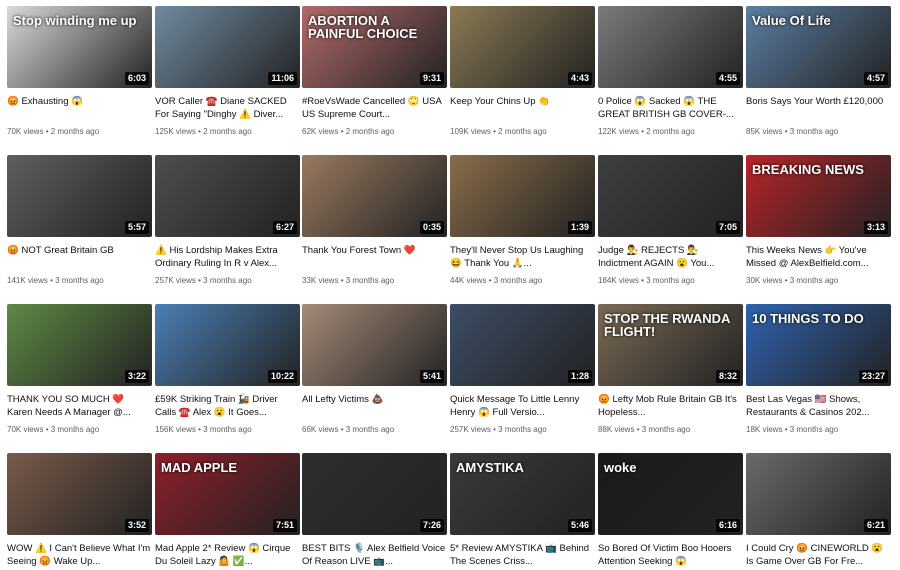 Image resolution: width=900 pixels, height=570 pixels. What do you see at coordinates (374, 196) in the screenshot?
I see `forest-town-thumbnail: 0:35` at bounding box center [374, 196].